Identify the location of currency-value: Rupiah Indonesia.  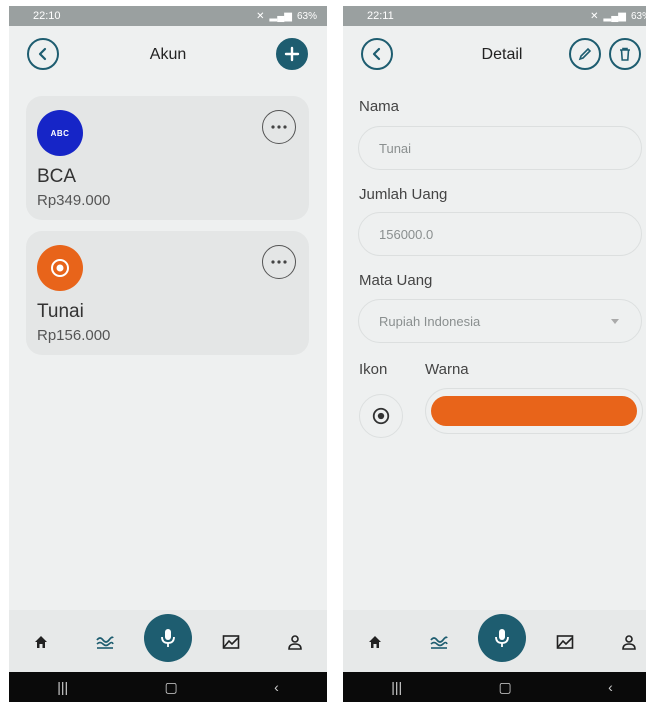
(430, 321).